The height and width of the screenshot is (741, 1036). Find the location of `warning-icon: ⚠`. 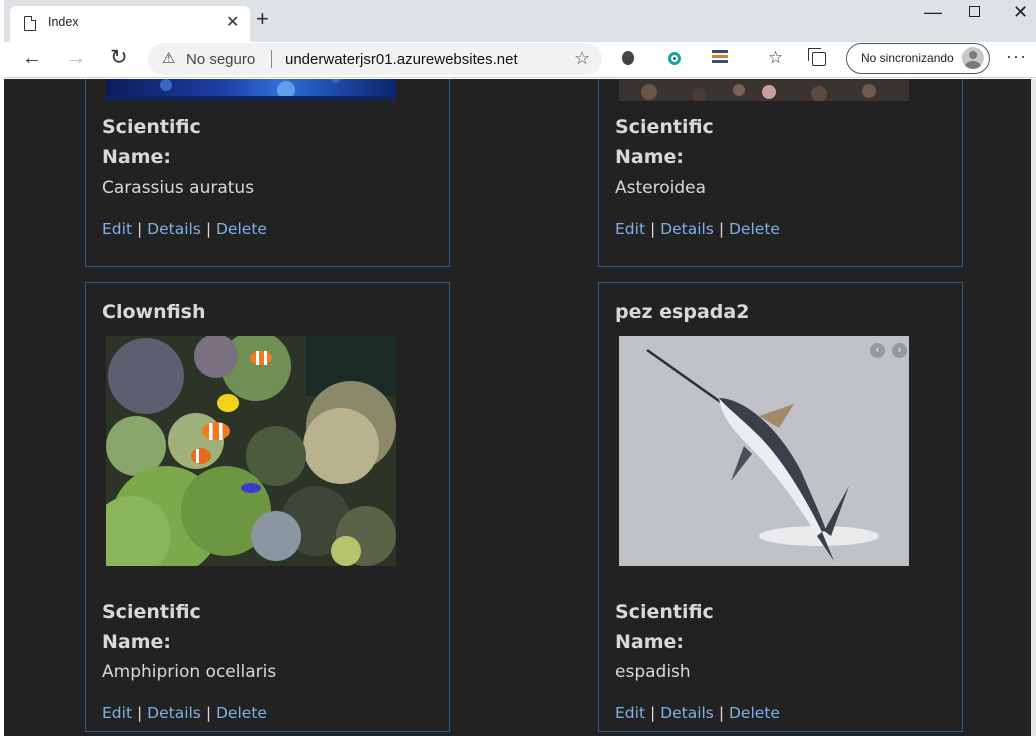

warning-icon: ⚠ is located at coordinates (168, 58).